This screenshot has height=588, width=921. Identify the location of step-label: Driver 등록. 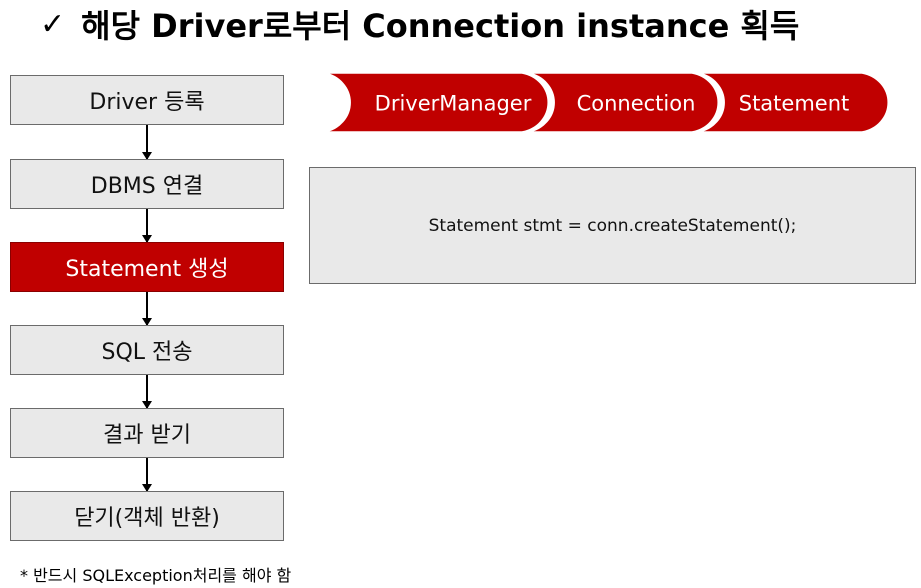
(147, 102).